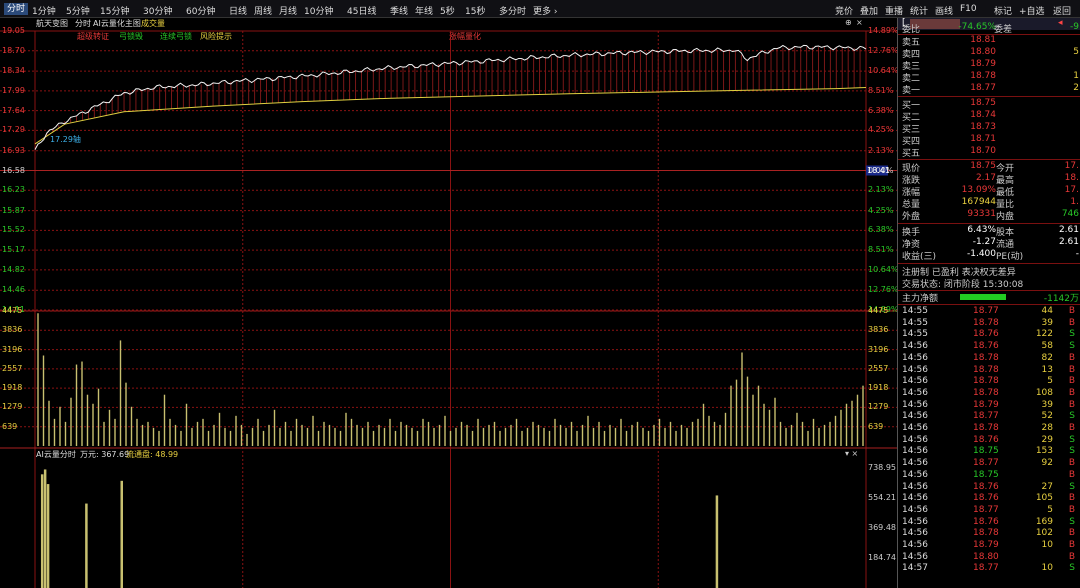  I want to click on trade-row: 14:56 18.75 153 S, so click(989, 452).